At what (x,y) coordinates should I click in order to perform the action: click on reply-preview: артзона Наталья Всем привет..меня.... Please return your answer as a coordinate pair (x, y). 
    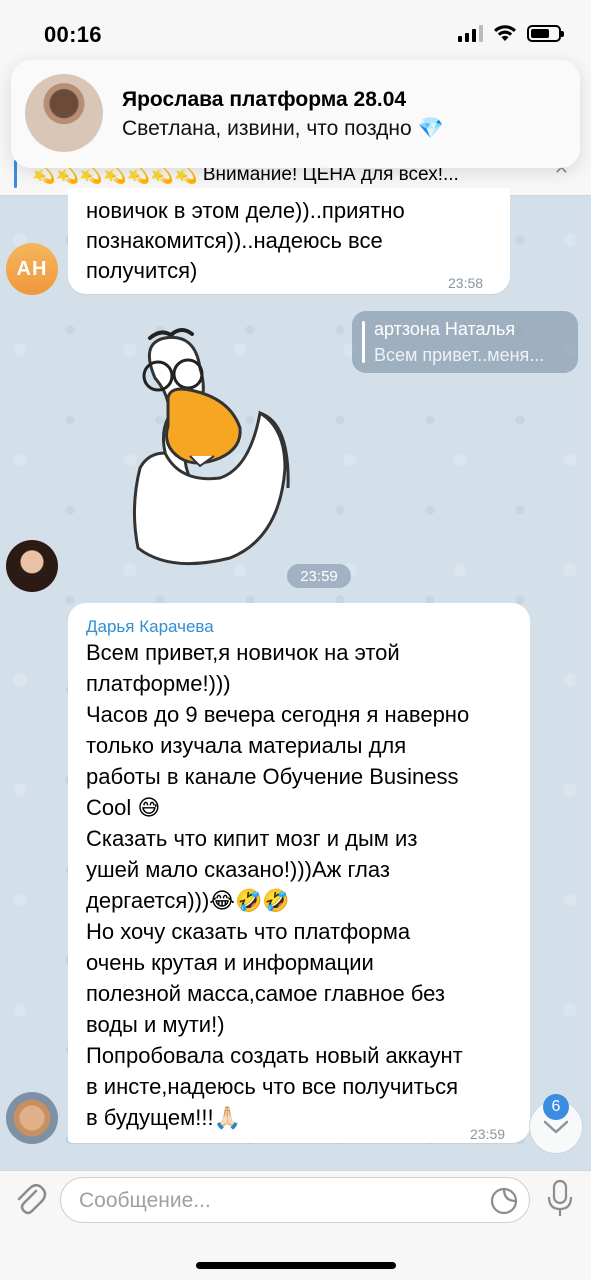
    Looking at the image, I should click on (465, 342).